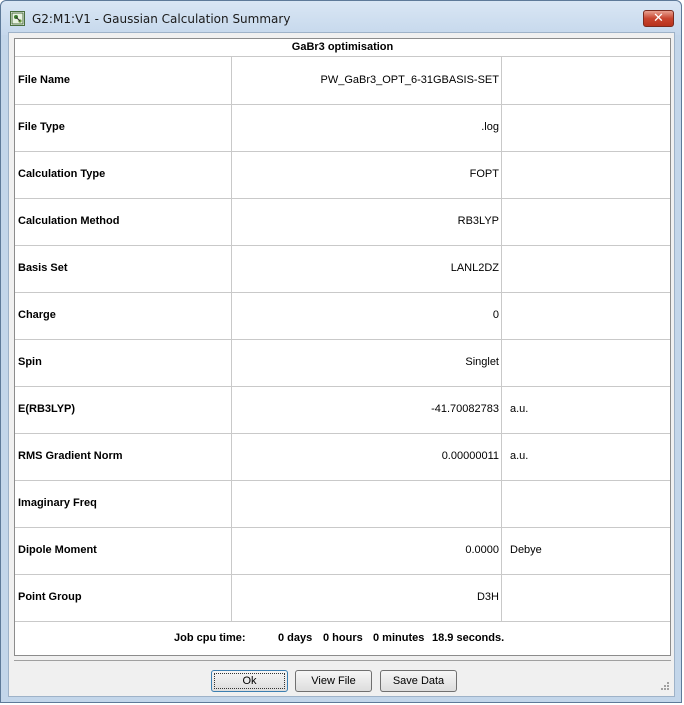 This screenshot has width=684, height=705. Describe the element at coordinates (50, 597) in the screenshot. I see `row-label: Point Group` at that location.